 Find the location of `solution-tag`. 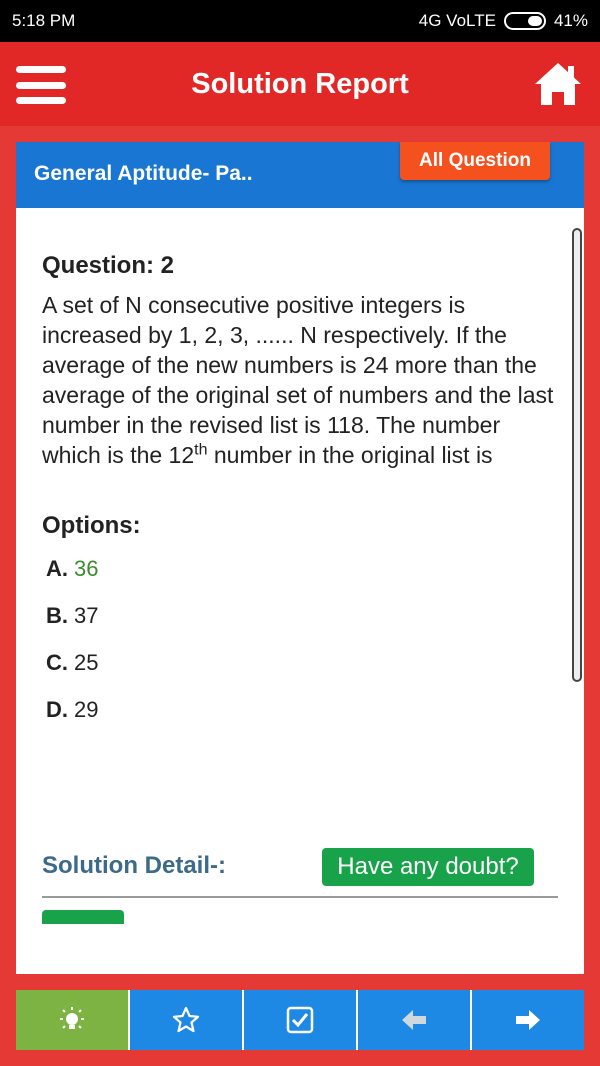

solution-tag is located at coordinates (83, 917).